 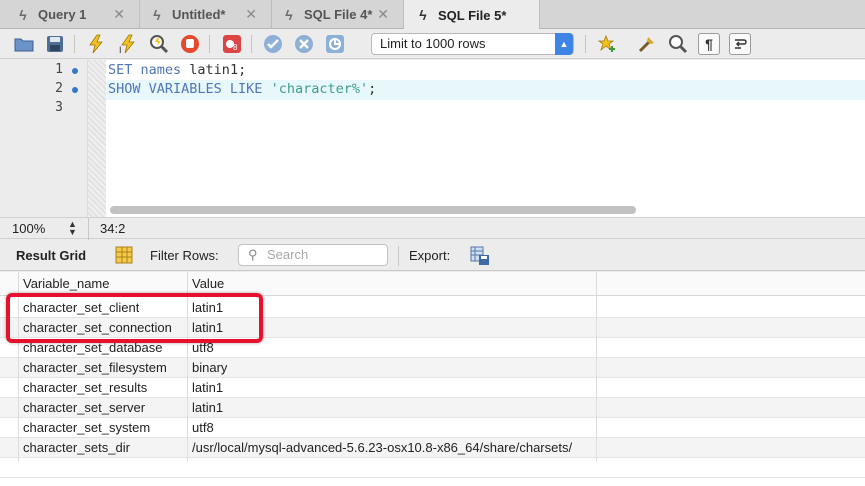 What do you see at coordinates (432, 228) in the screenshot?
I see `editor-status-bar: 100% ▲ ▼ 34:2` at bounding box center [432, 228].